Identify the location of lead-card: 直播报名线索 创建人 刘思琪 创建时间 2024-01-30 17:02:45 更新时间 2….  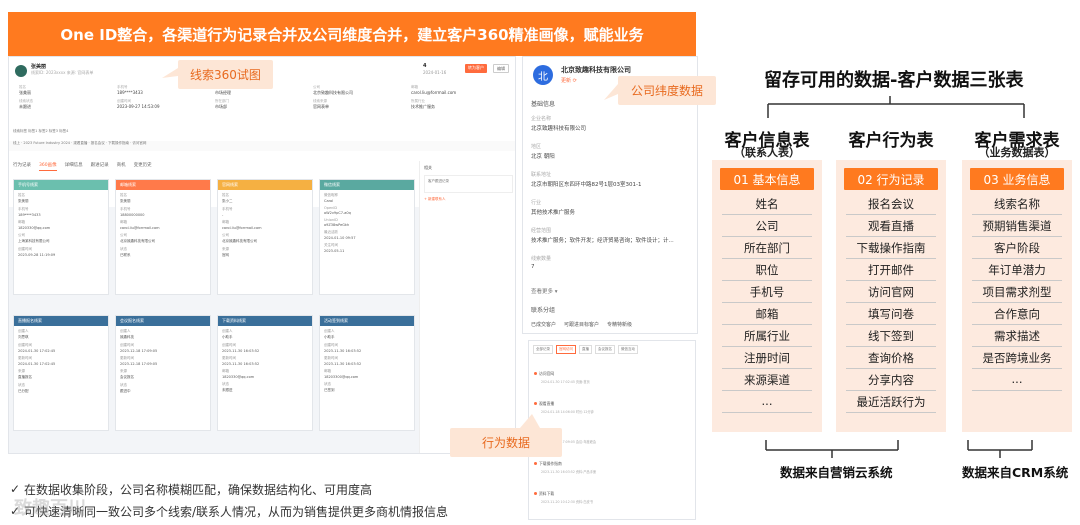
(61, 373).